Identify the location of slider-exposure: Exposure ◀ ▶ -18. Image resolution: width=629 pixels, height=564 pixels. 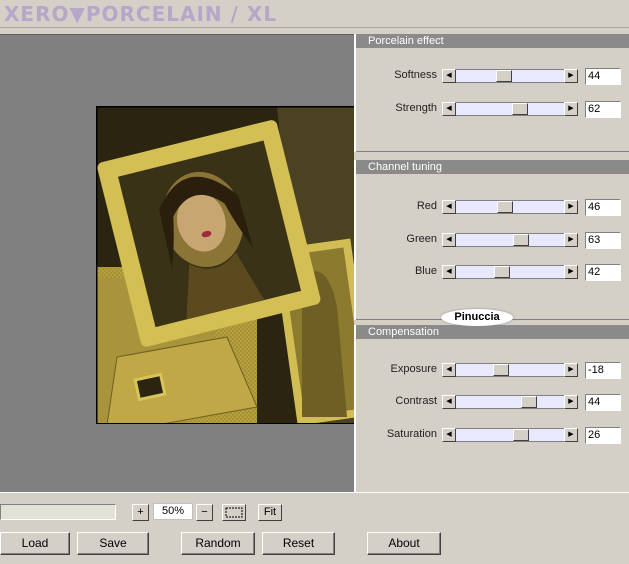
(492, 370).